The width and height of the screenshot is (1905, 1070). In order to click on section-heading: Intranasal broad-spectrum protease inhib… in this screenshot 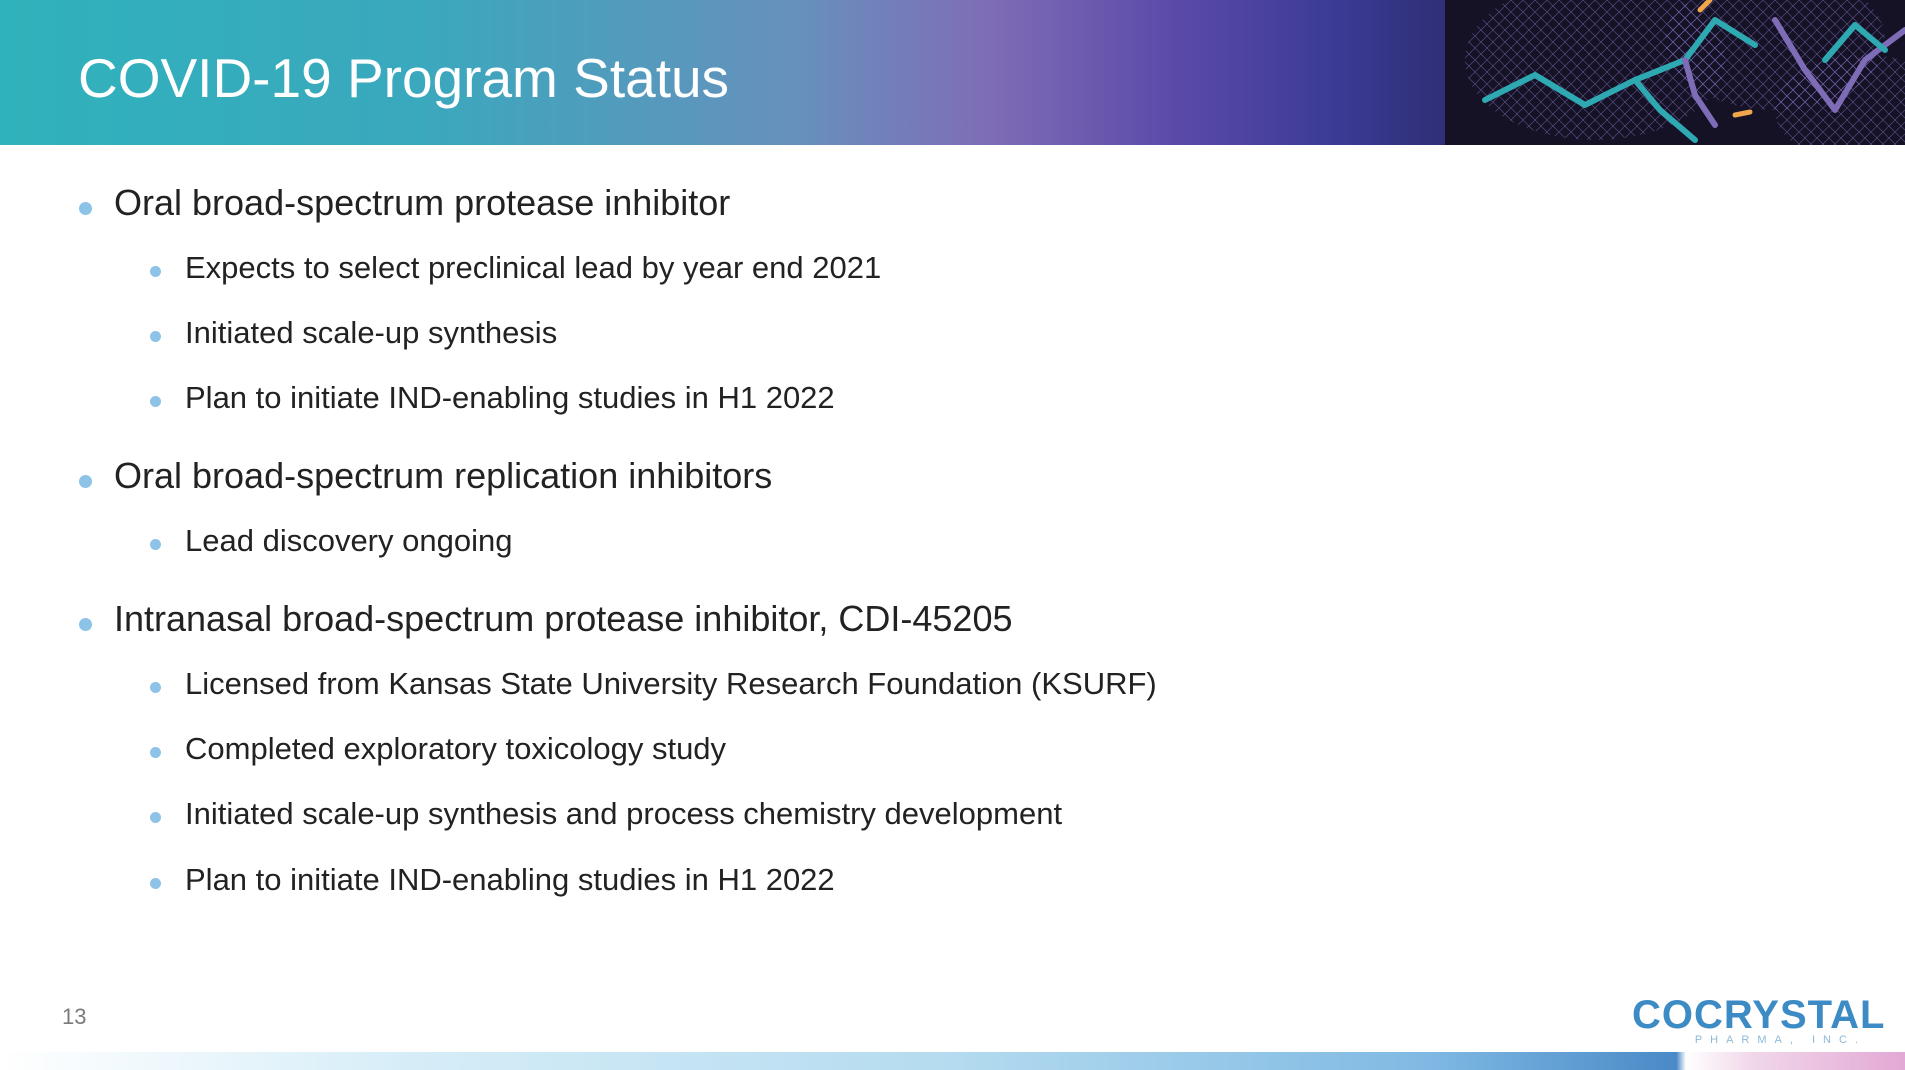, I will do `click(563, 618)`.